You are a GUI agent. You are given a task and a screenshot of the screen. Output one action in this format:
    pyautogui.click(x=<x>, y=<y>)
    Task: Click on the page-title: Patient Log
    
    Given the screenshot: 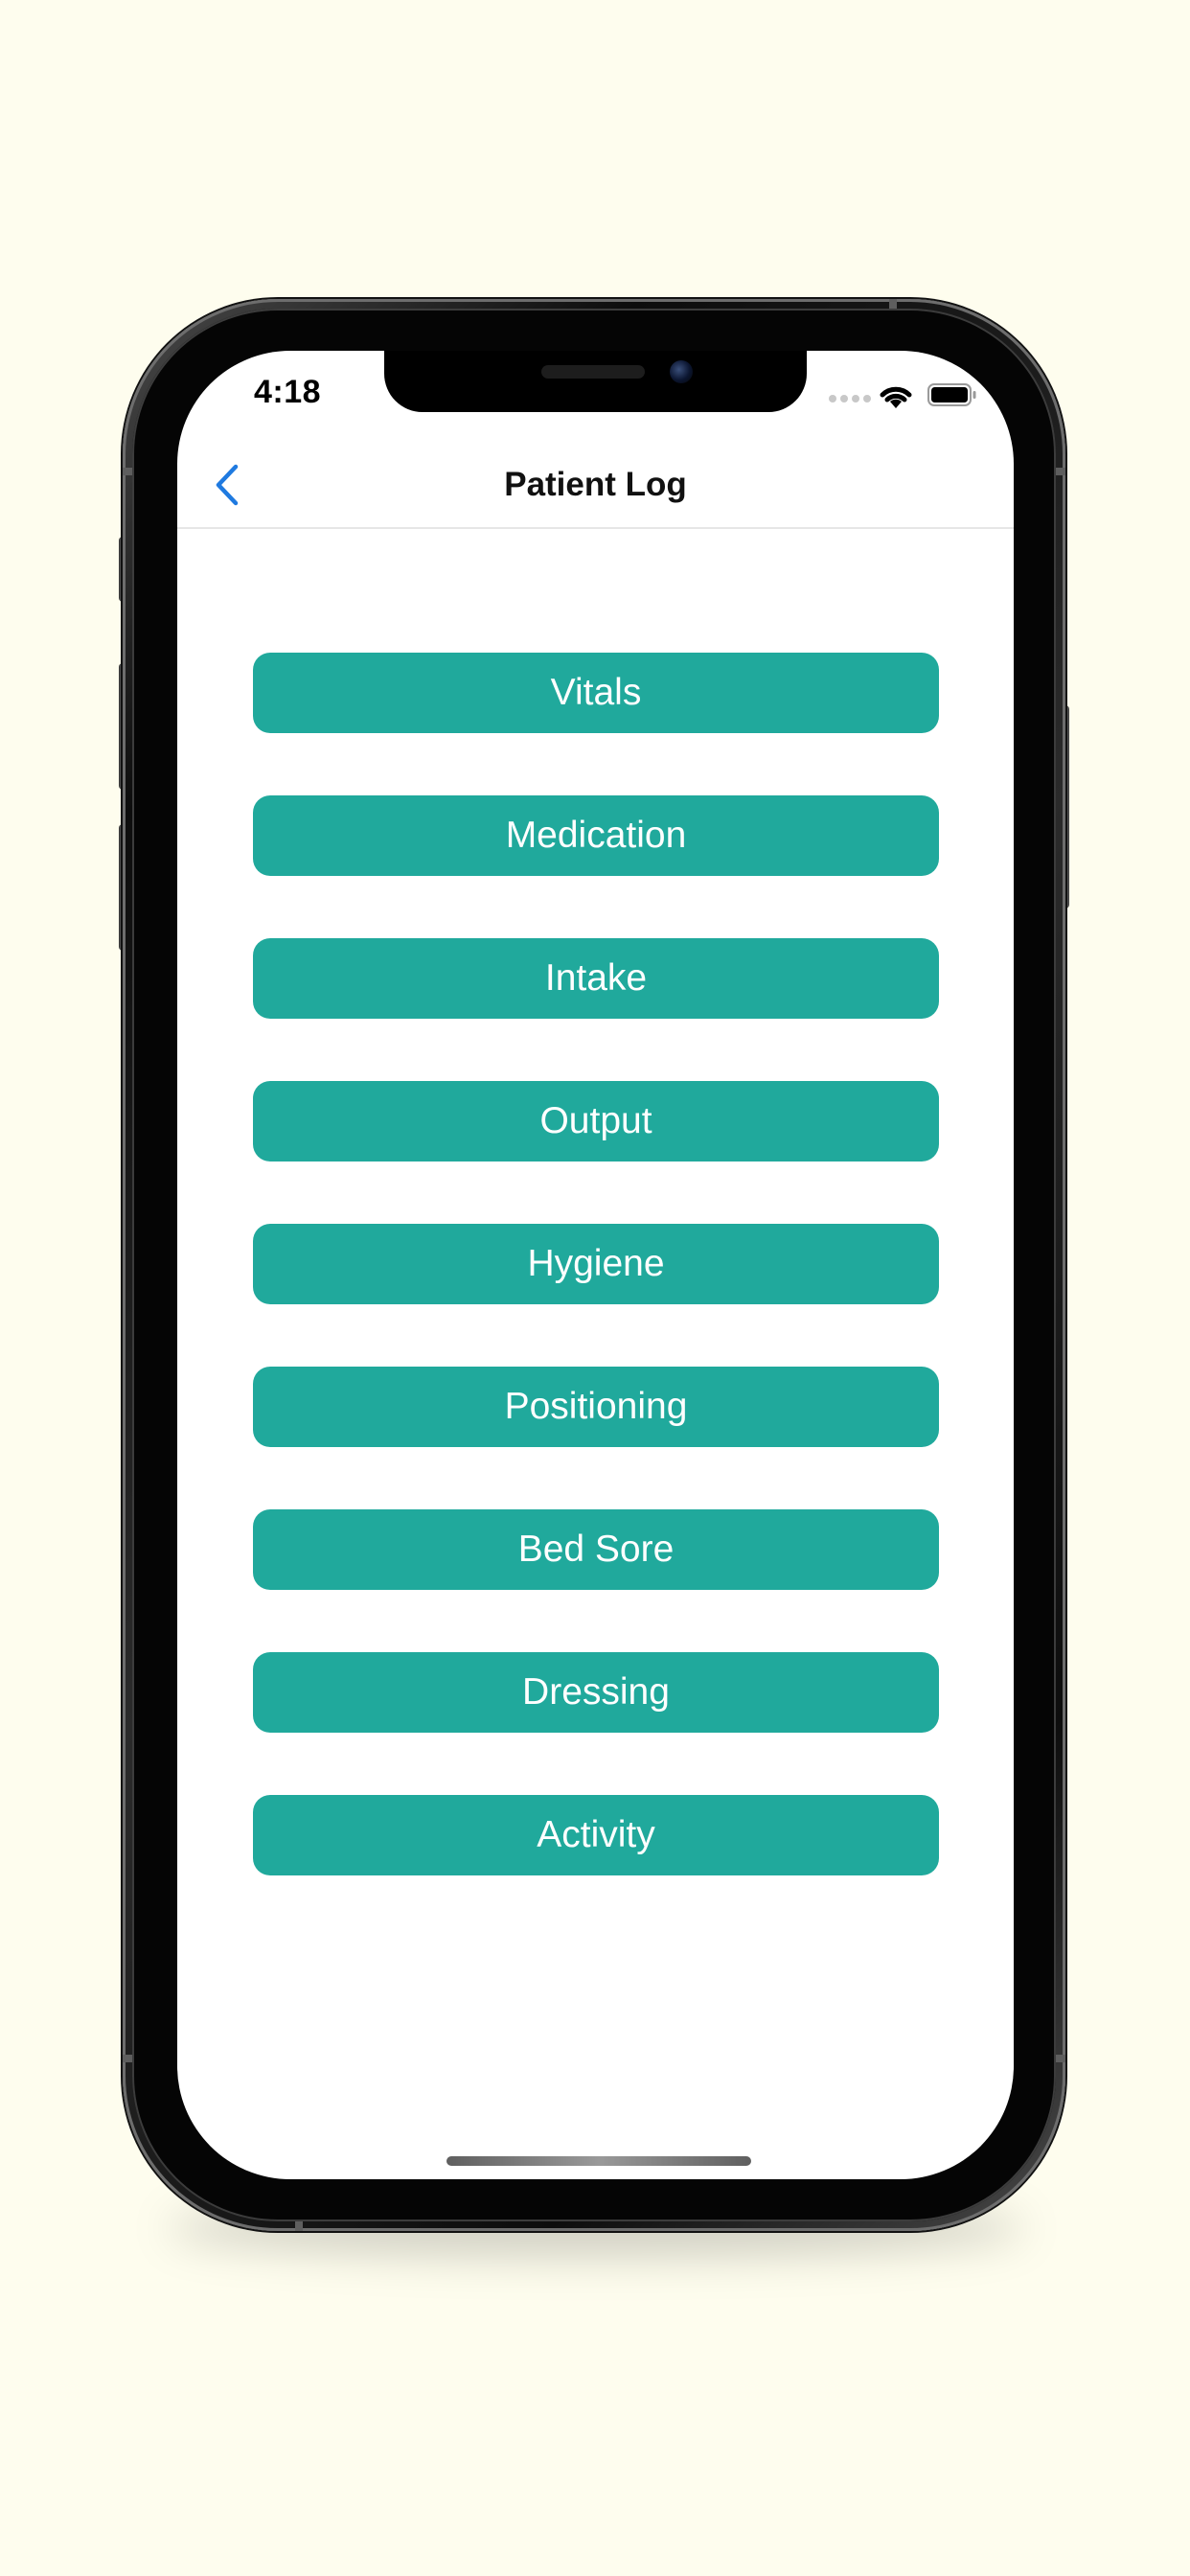 What is the action you would take?
    pyautogui.click(x=595, y=484)
    